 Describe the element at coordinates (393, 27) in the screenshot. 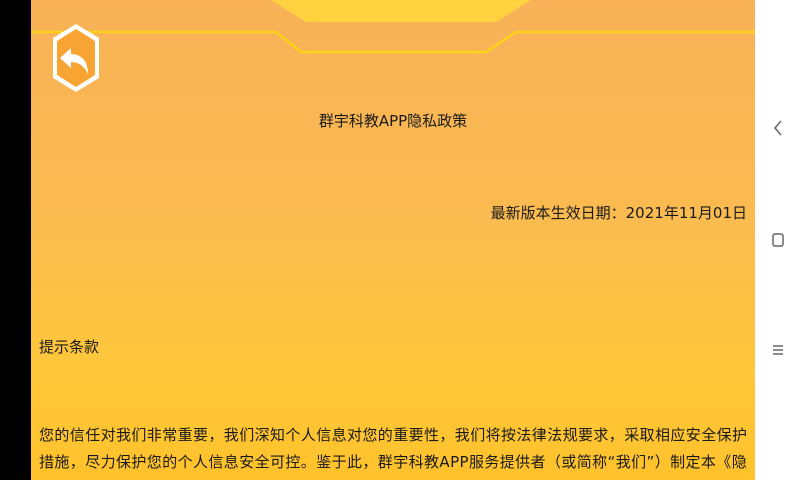

I see `header-decoration` at that location.